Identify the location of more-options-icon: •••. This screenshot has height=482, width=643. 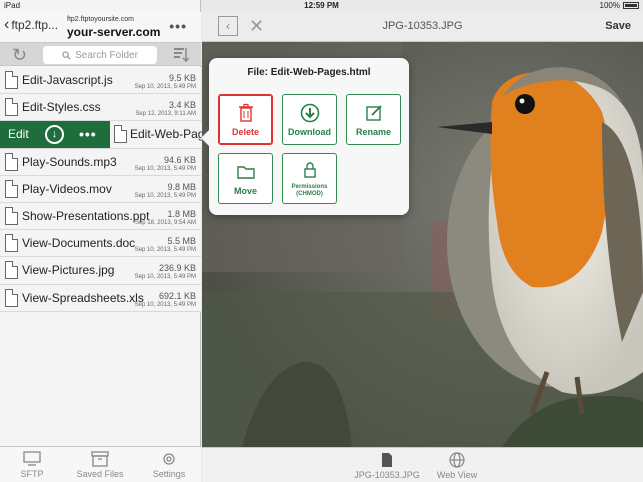
(178, 26).